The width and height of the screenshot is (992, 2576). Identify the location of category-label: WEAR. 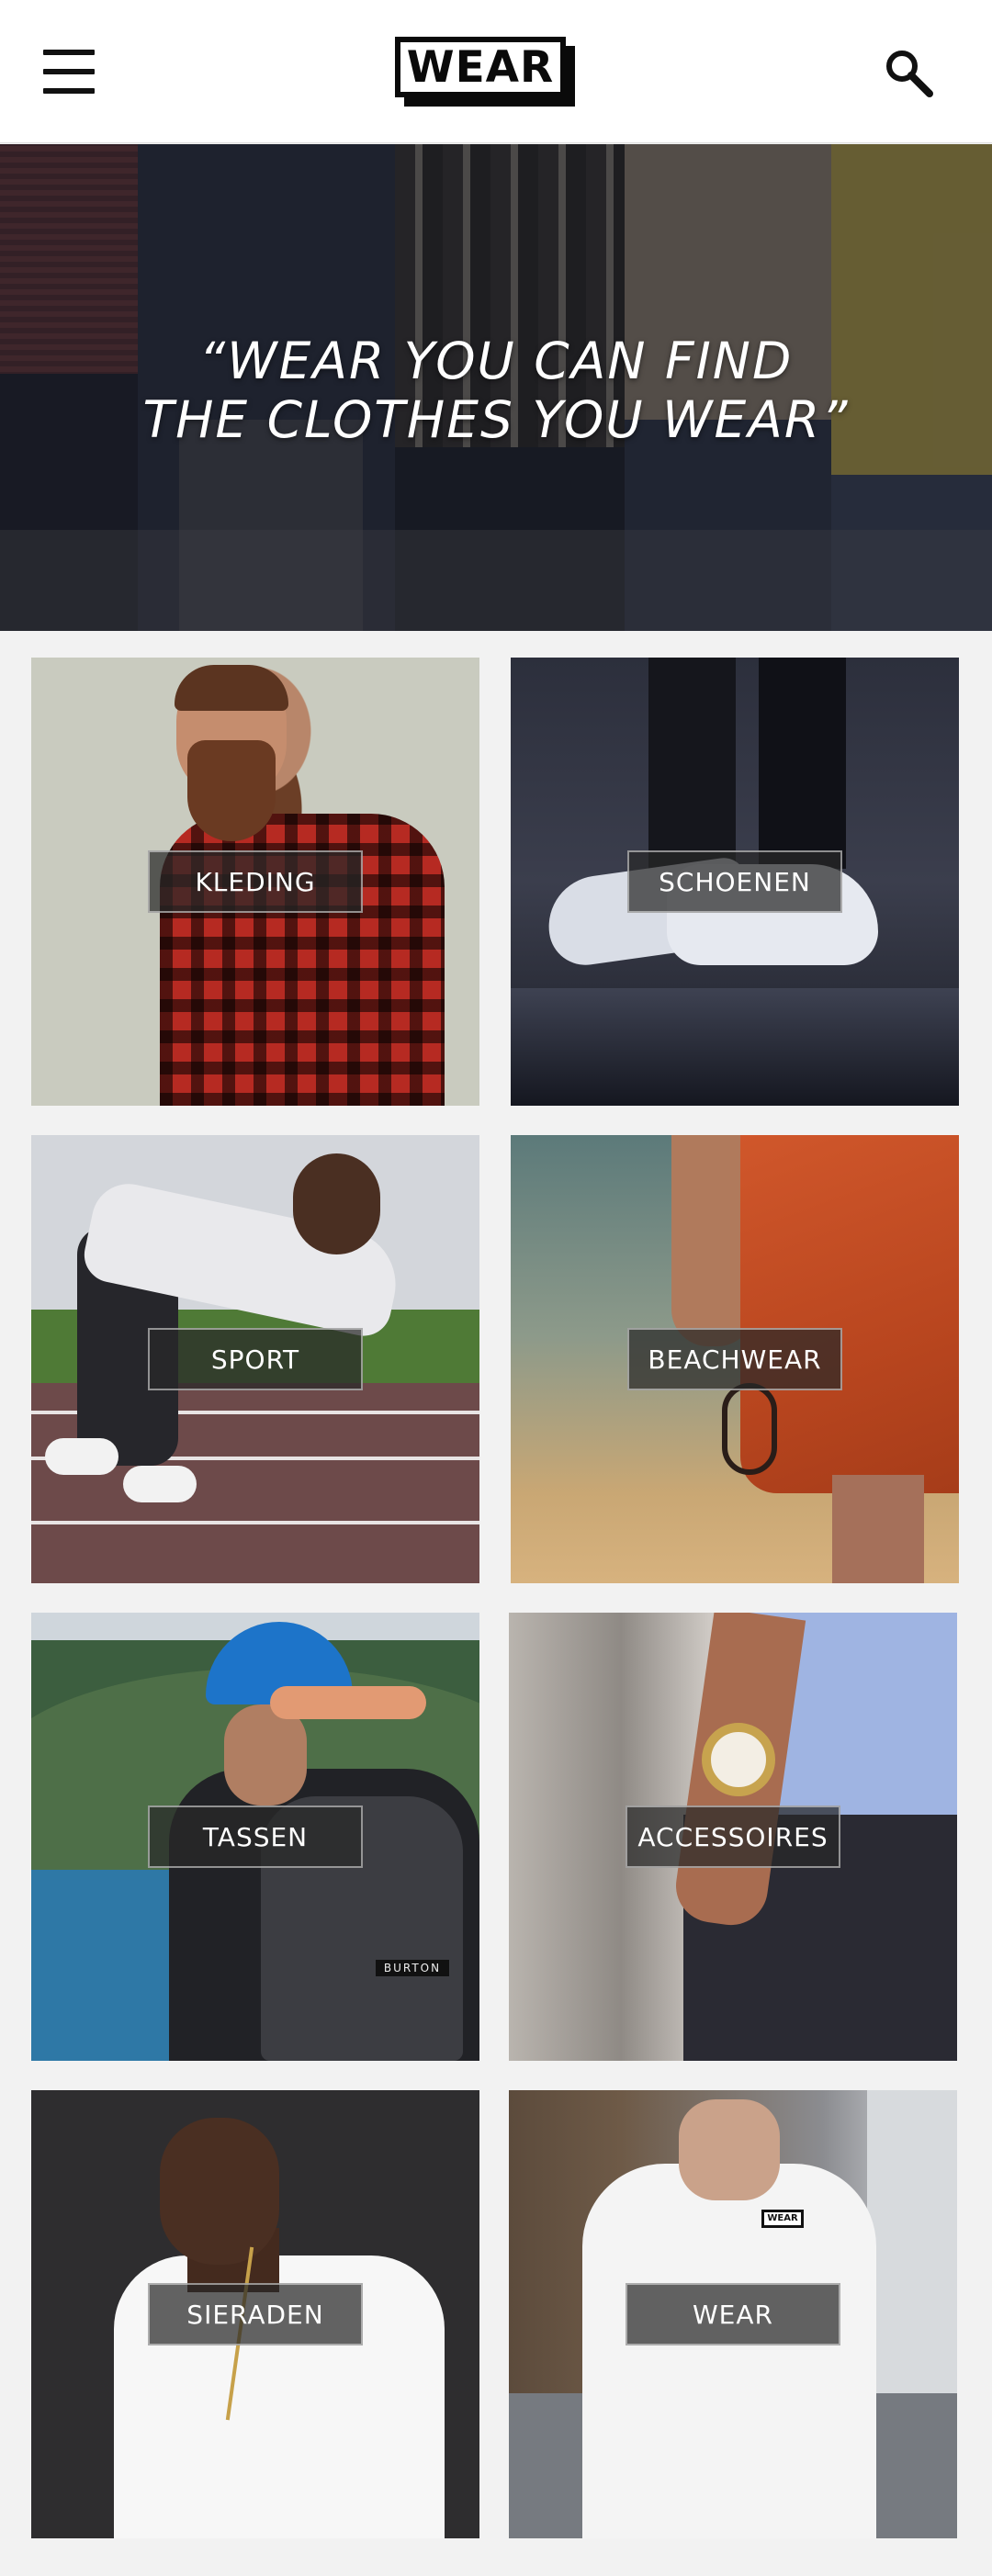
(733, 2314).